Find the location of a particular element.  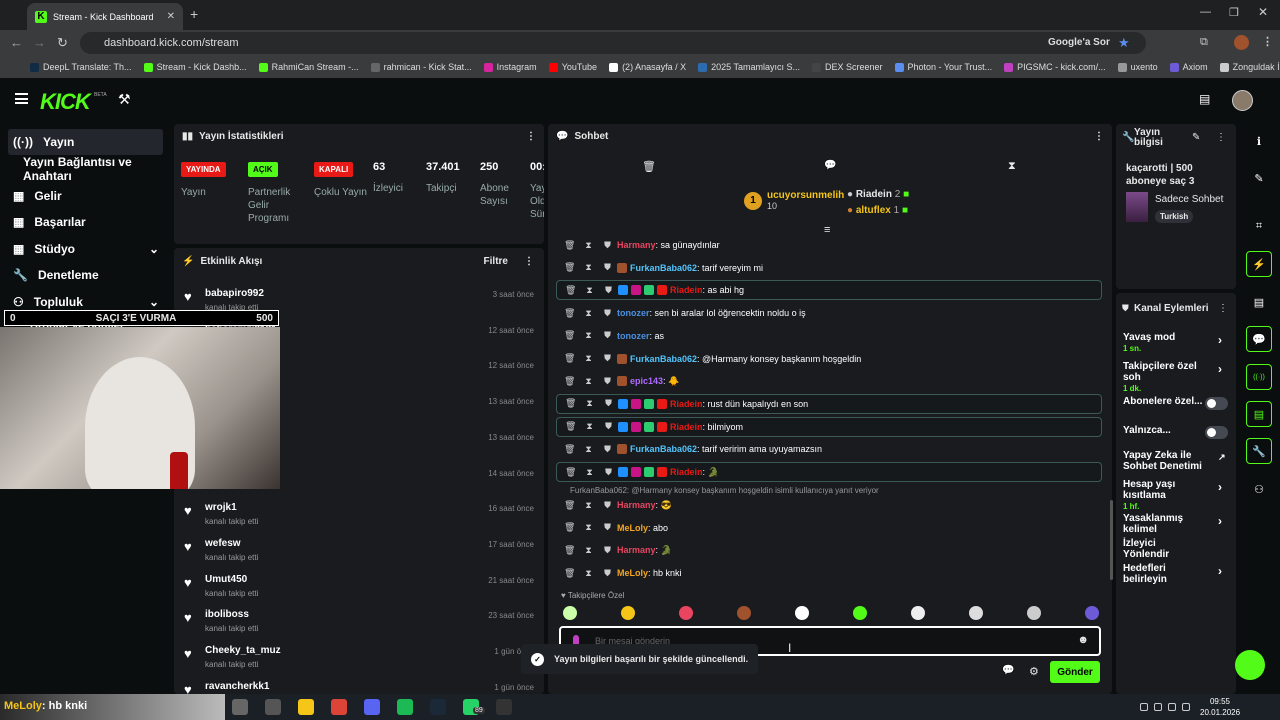

obs-icon is located at coordinates (504, 707).